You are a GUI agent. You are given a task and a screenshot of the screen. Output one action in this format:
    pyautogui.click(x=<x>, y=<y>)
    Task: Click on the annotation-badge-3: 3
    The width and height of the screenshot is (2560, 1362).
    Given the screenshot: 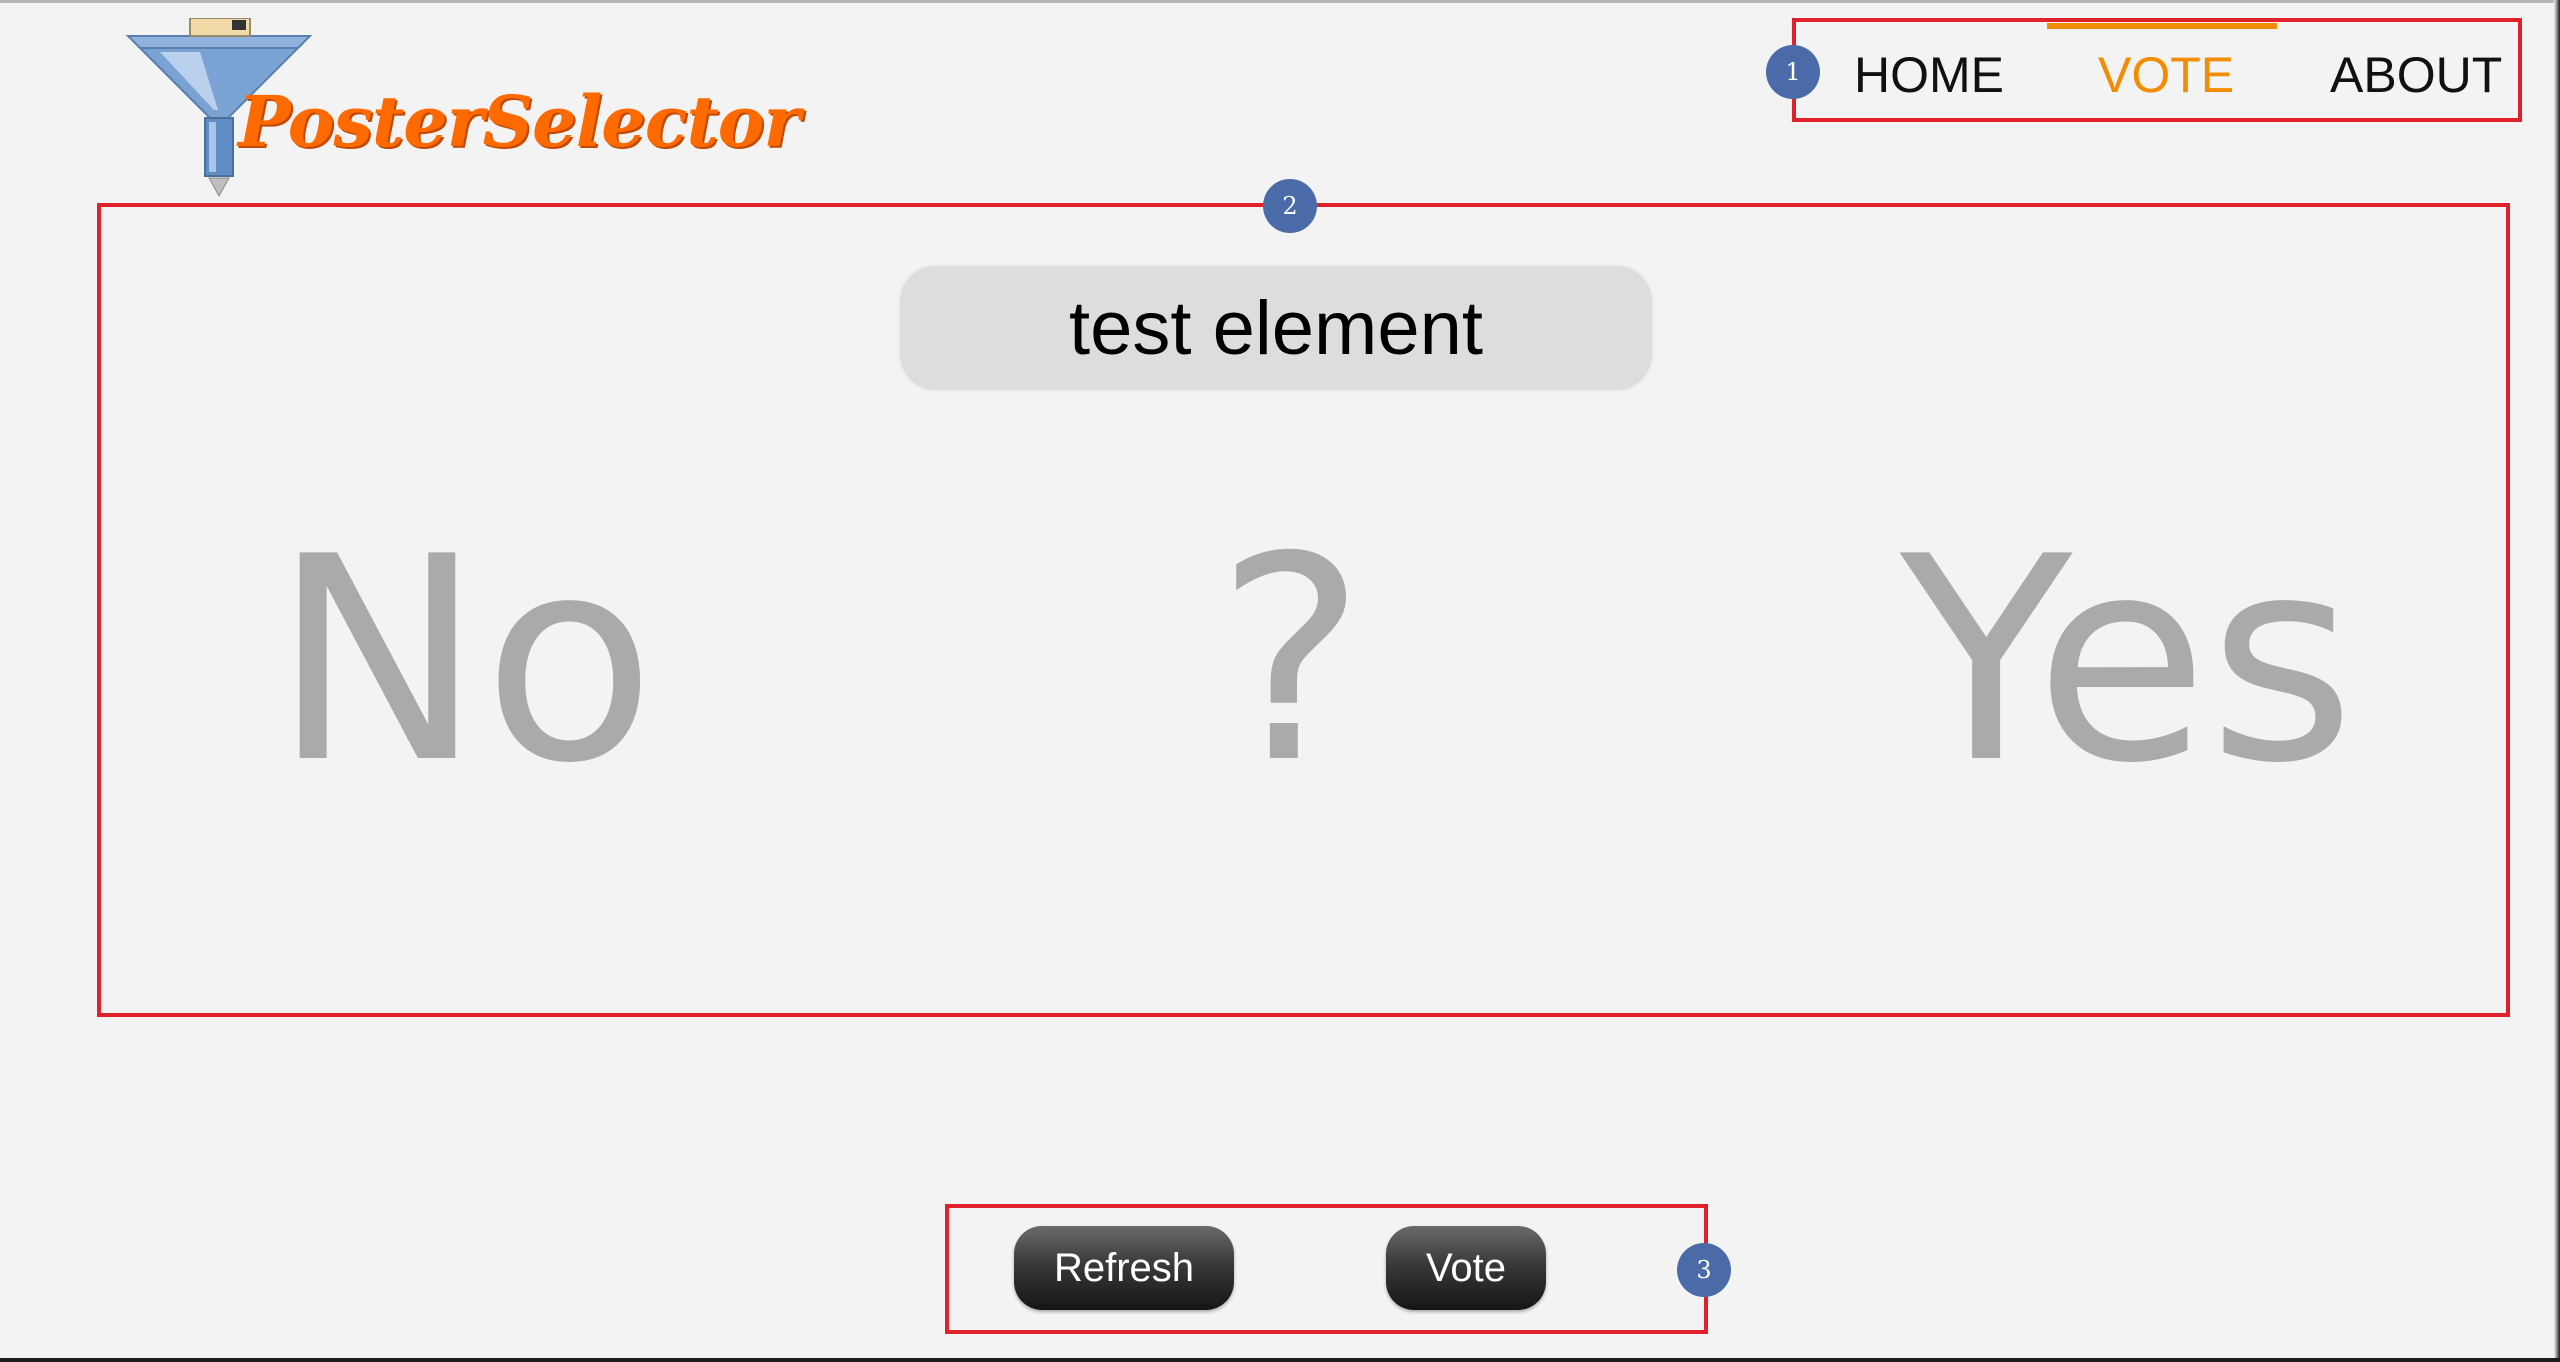 What is the action you would take?
    pyautogui.click(x=1704, y=1270)
    